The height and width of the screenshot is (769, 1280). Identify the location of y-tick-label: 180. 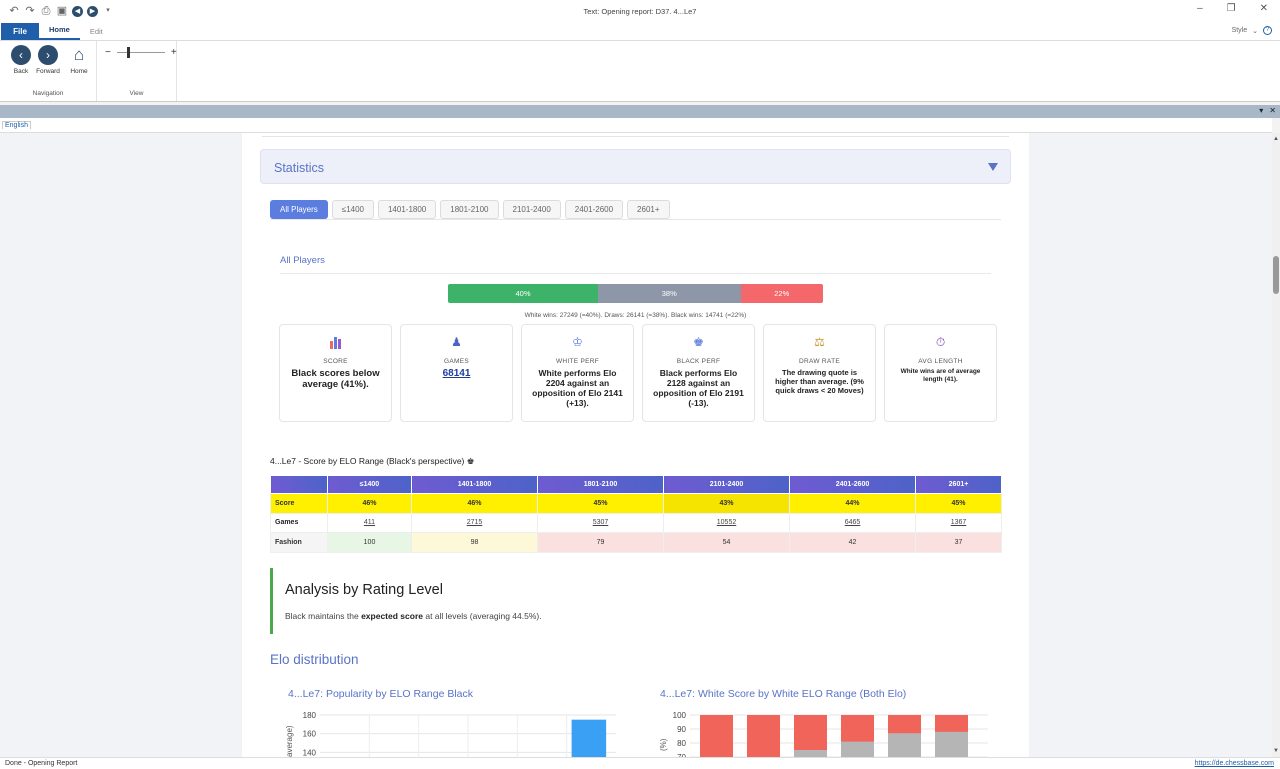
(310, 715).